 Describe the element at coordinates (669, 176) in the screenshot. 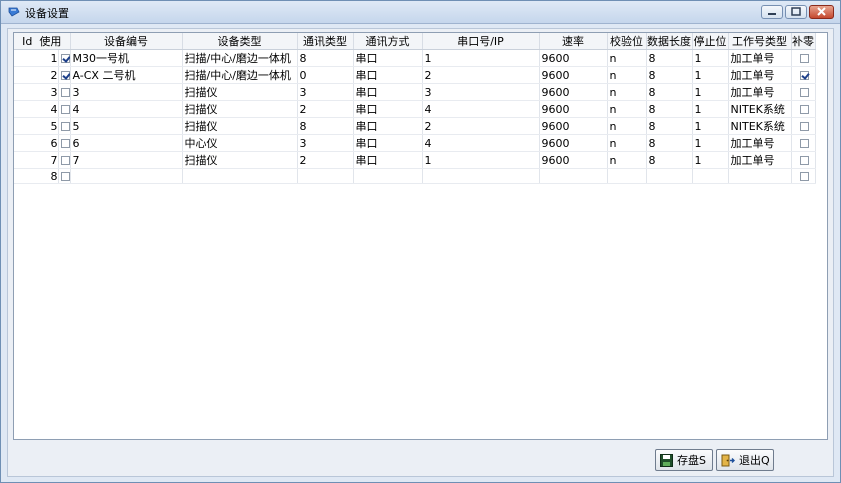

I see `cell-data-len` at that location.